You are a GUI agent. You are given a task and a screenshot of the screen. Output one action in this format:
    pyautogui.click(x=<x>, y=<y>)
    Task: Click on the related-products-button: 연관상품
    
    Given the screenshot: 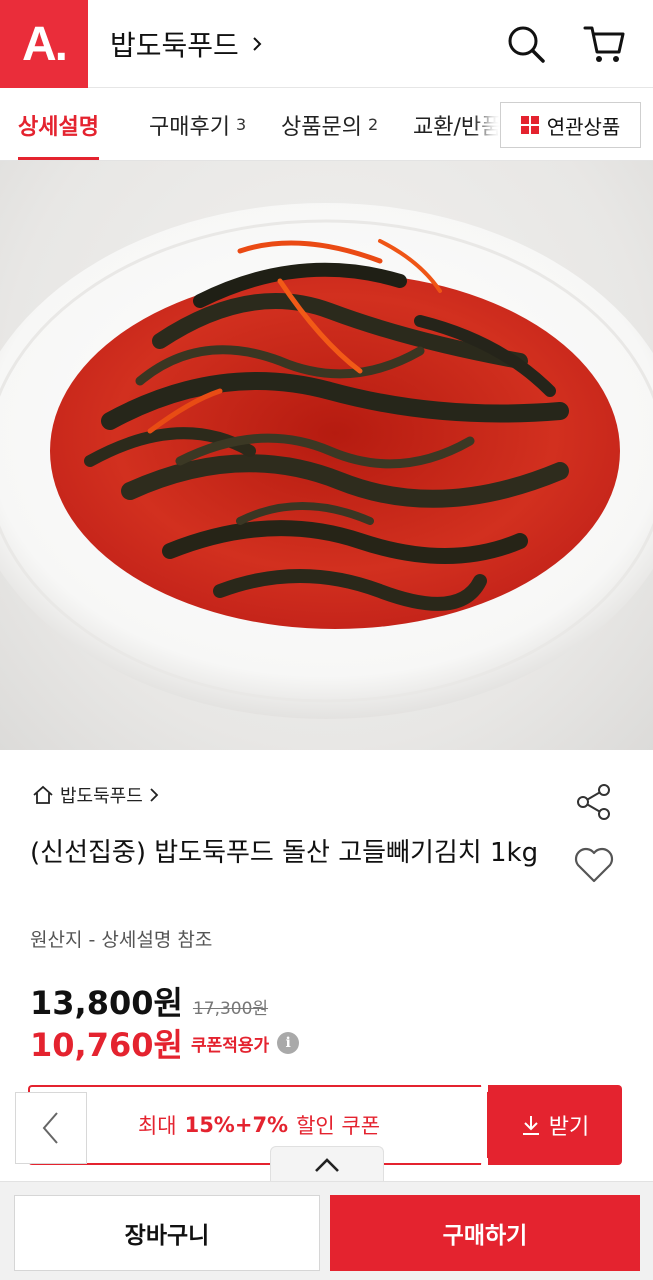 What is the action you would take?
    pyautogui.click(x=570, y=125)
    